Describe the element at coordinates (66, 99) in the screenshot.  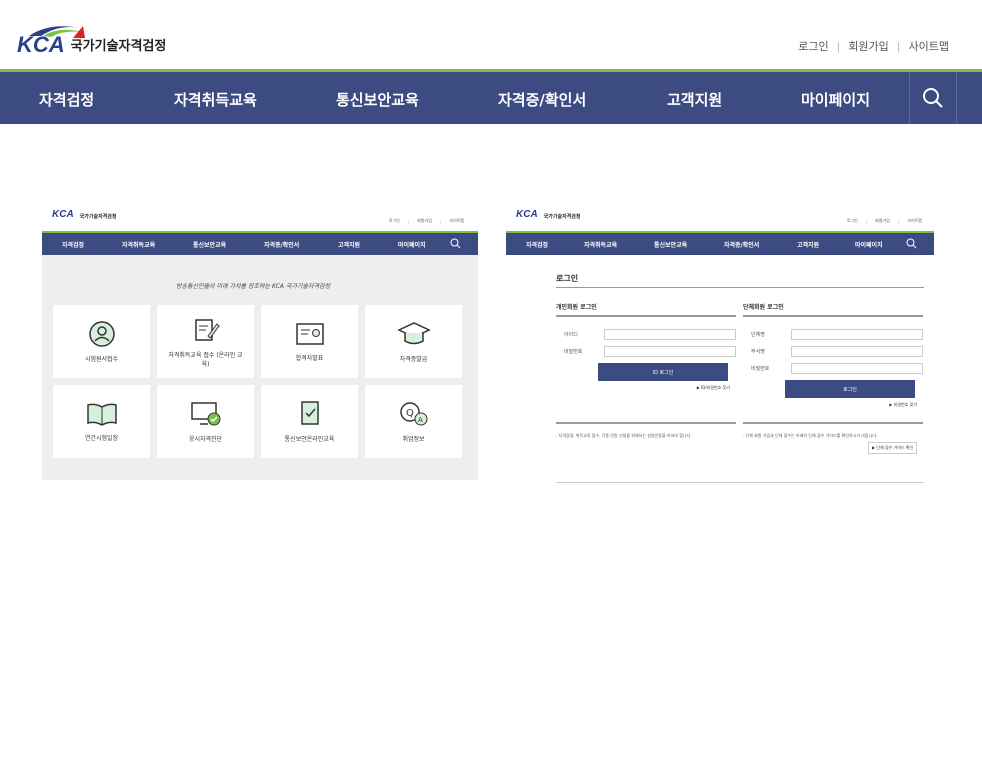
I see `nav-item: 자격검정` at that location.